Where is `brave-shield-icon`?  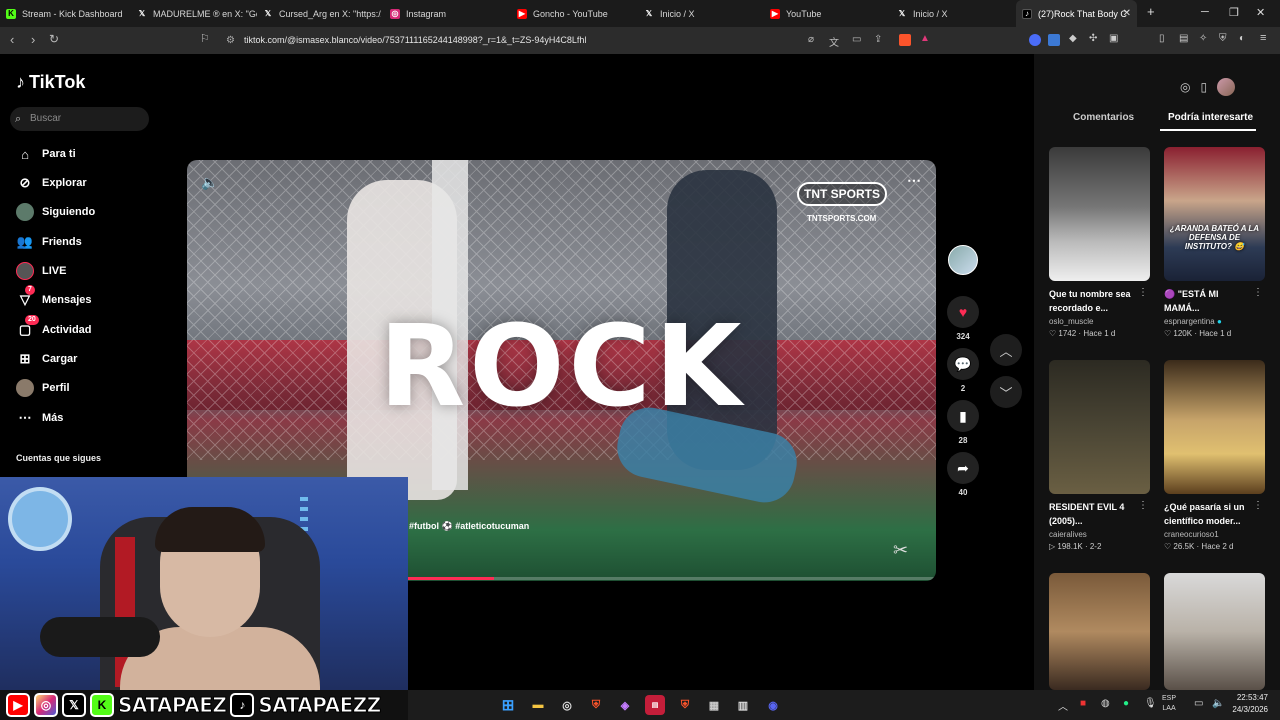
brave-shield-icon is located at coordinates (905, 40).